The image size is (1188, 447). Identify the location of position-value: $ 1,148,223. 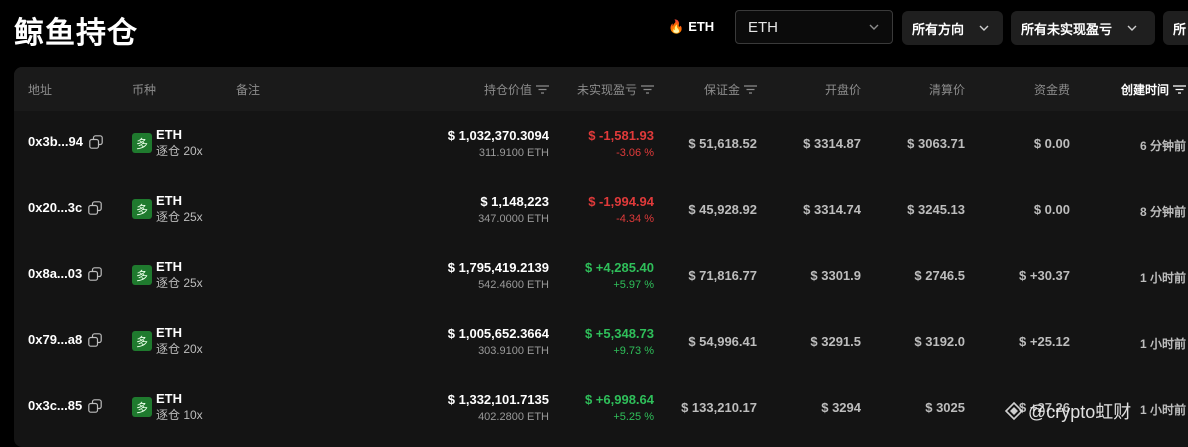
(514, 201).